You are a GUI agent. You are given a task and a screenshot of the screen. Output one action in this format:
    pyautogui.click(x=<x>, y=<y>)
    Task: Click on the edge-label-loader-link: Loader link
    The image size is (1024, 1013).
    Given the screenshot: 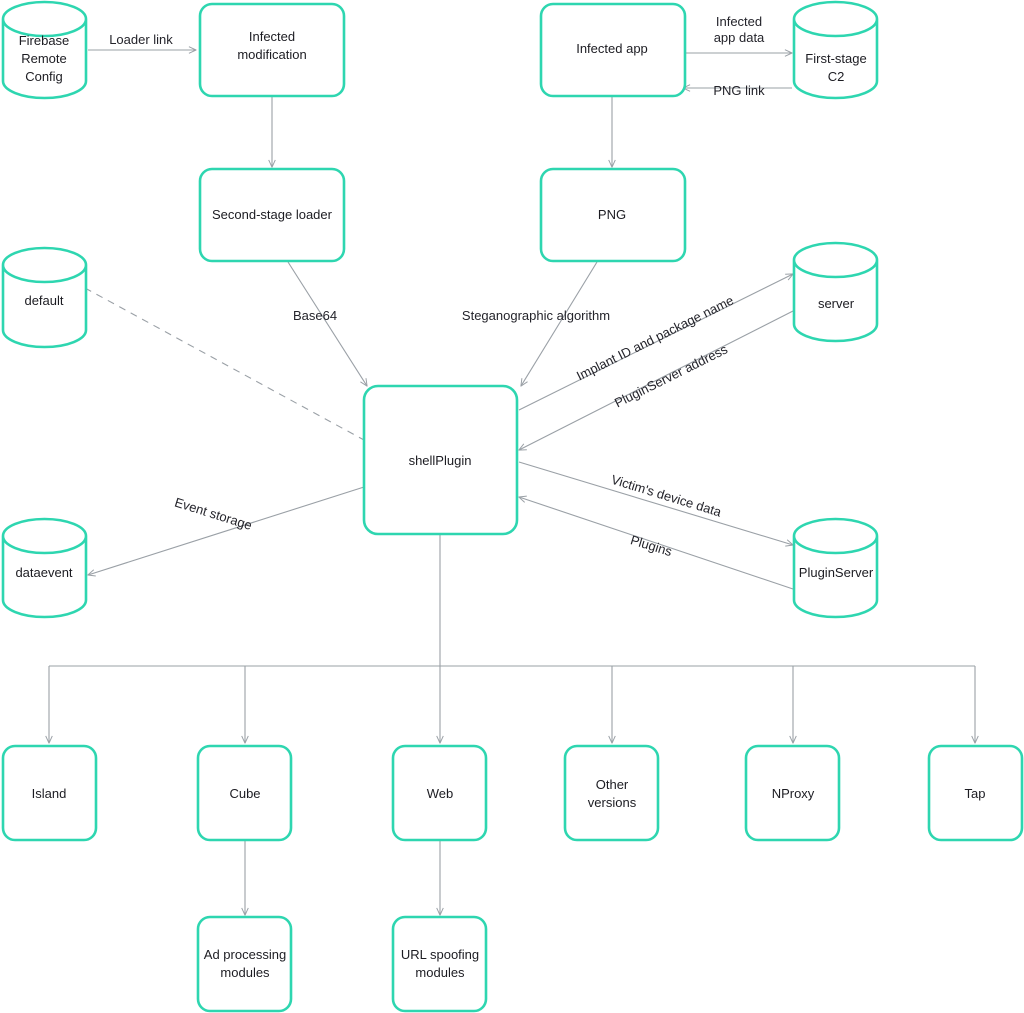 What is the action you would take?
    pyautogui.click(x=141, y=39)
    